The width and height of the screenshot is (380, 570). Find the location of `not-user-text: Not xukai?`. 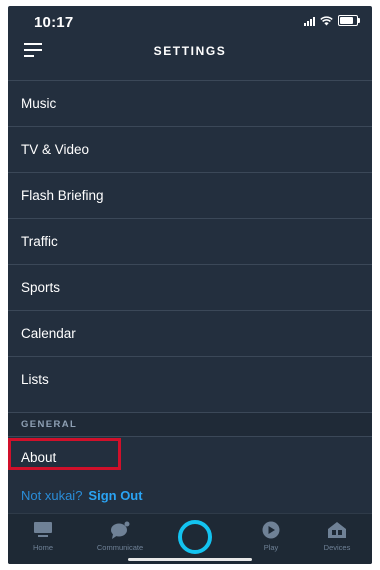

not-user-text: Not xukai? is located at coordinates (52, 495).